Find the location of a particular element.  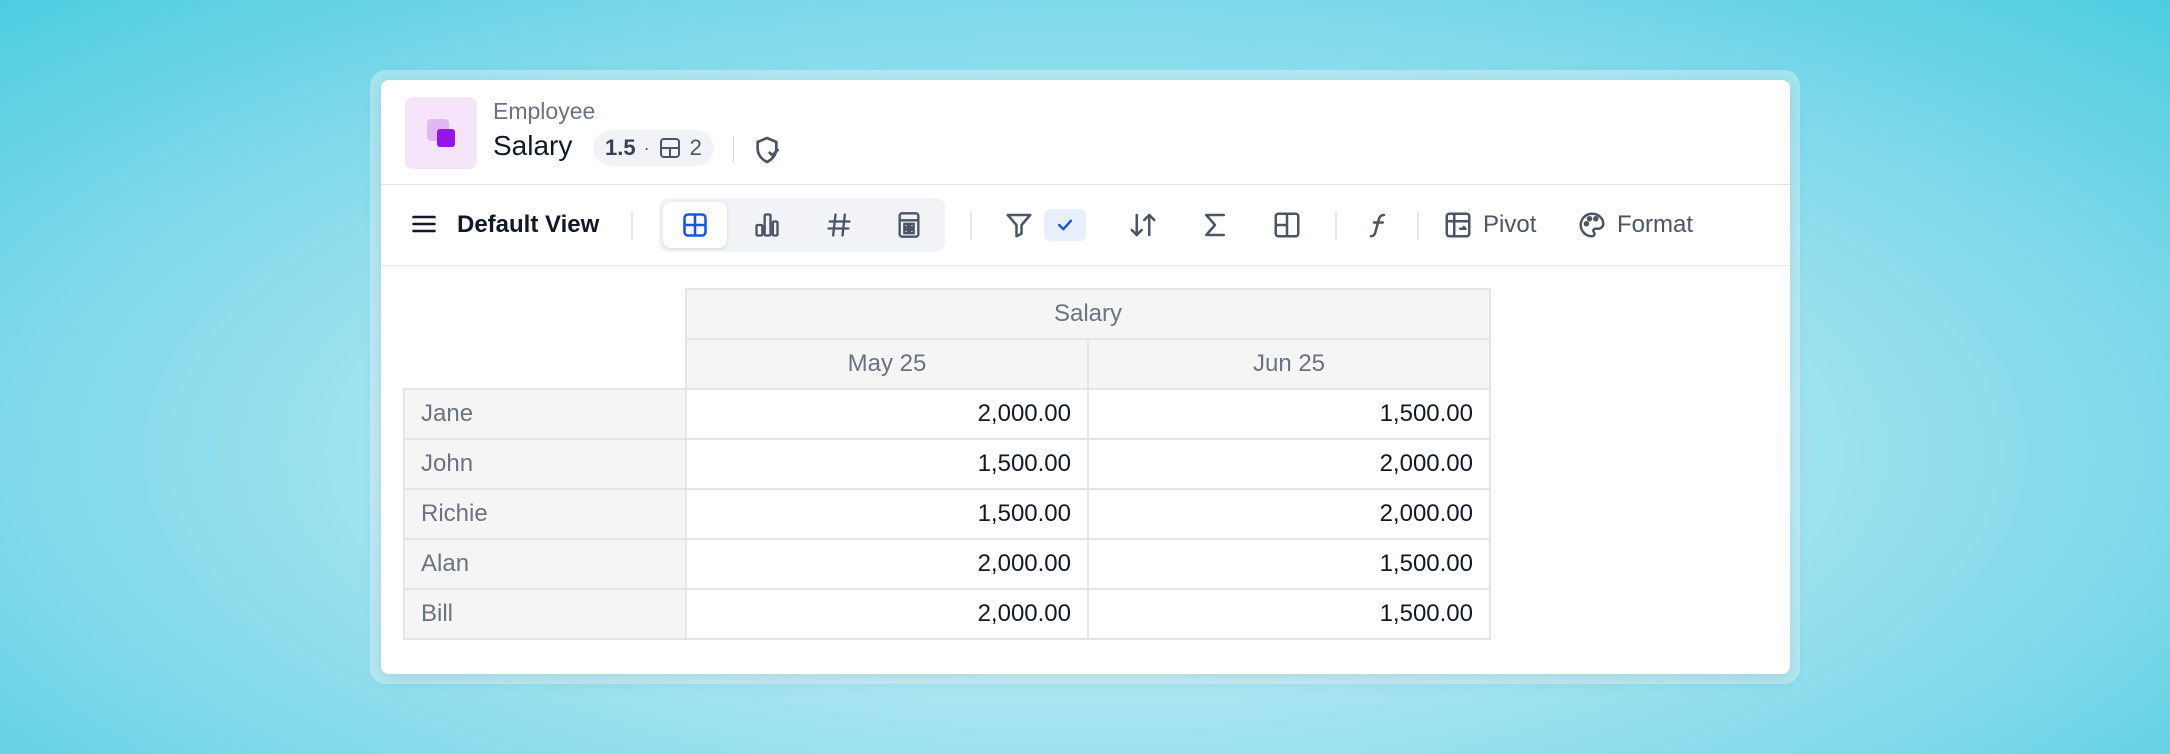

filter-button is located at coordinates (1019, 225).